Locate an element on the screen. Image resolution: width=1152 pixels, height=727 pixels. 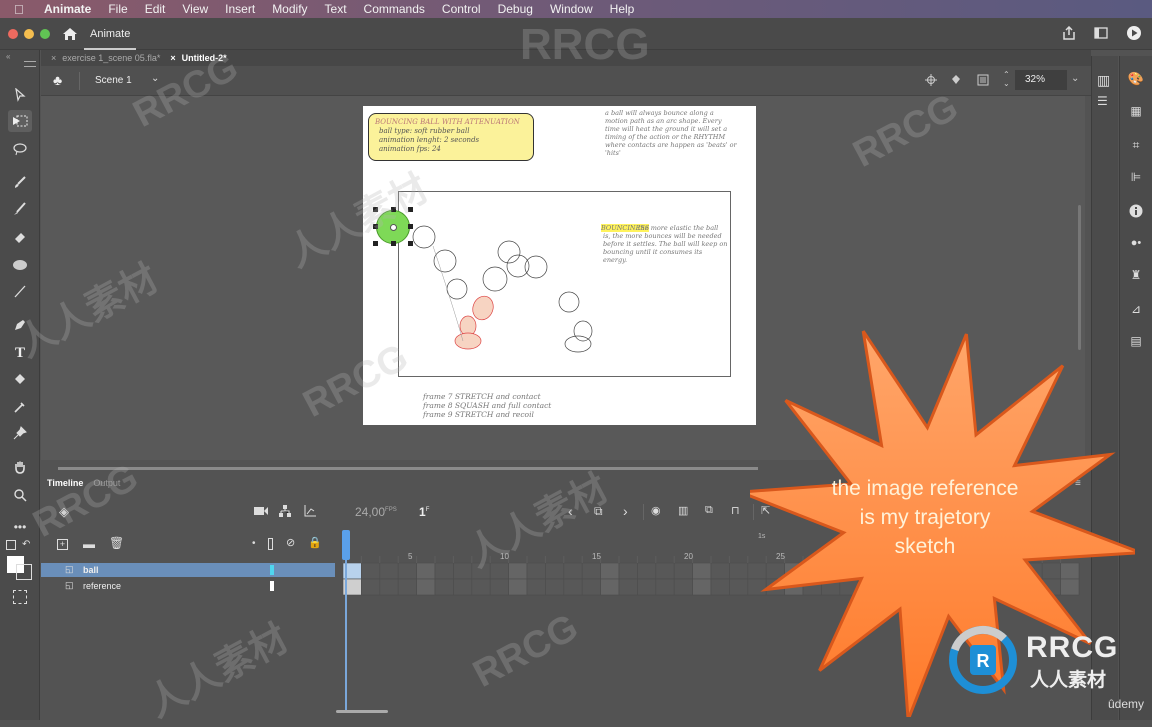
layer-reference: ◱ reference is located at coordinates (188, 586).